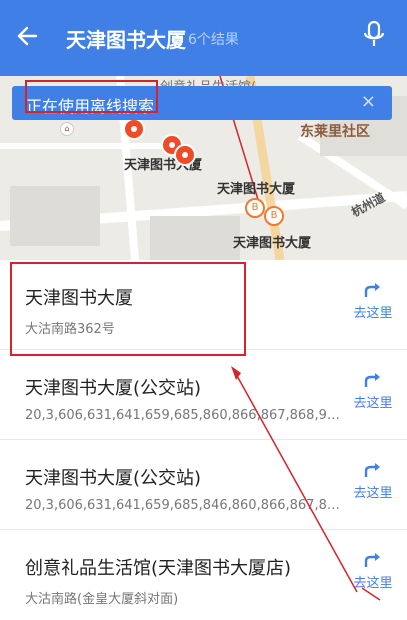 The width and height of the screenshot is (407, 620). What do you see at coordinates (335, 132) in the screenshot?
I see `map-label-district: 东莱里社区` at bounding box center [335, 132].